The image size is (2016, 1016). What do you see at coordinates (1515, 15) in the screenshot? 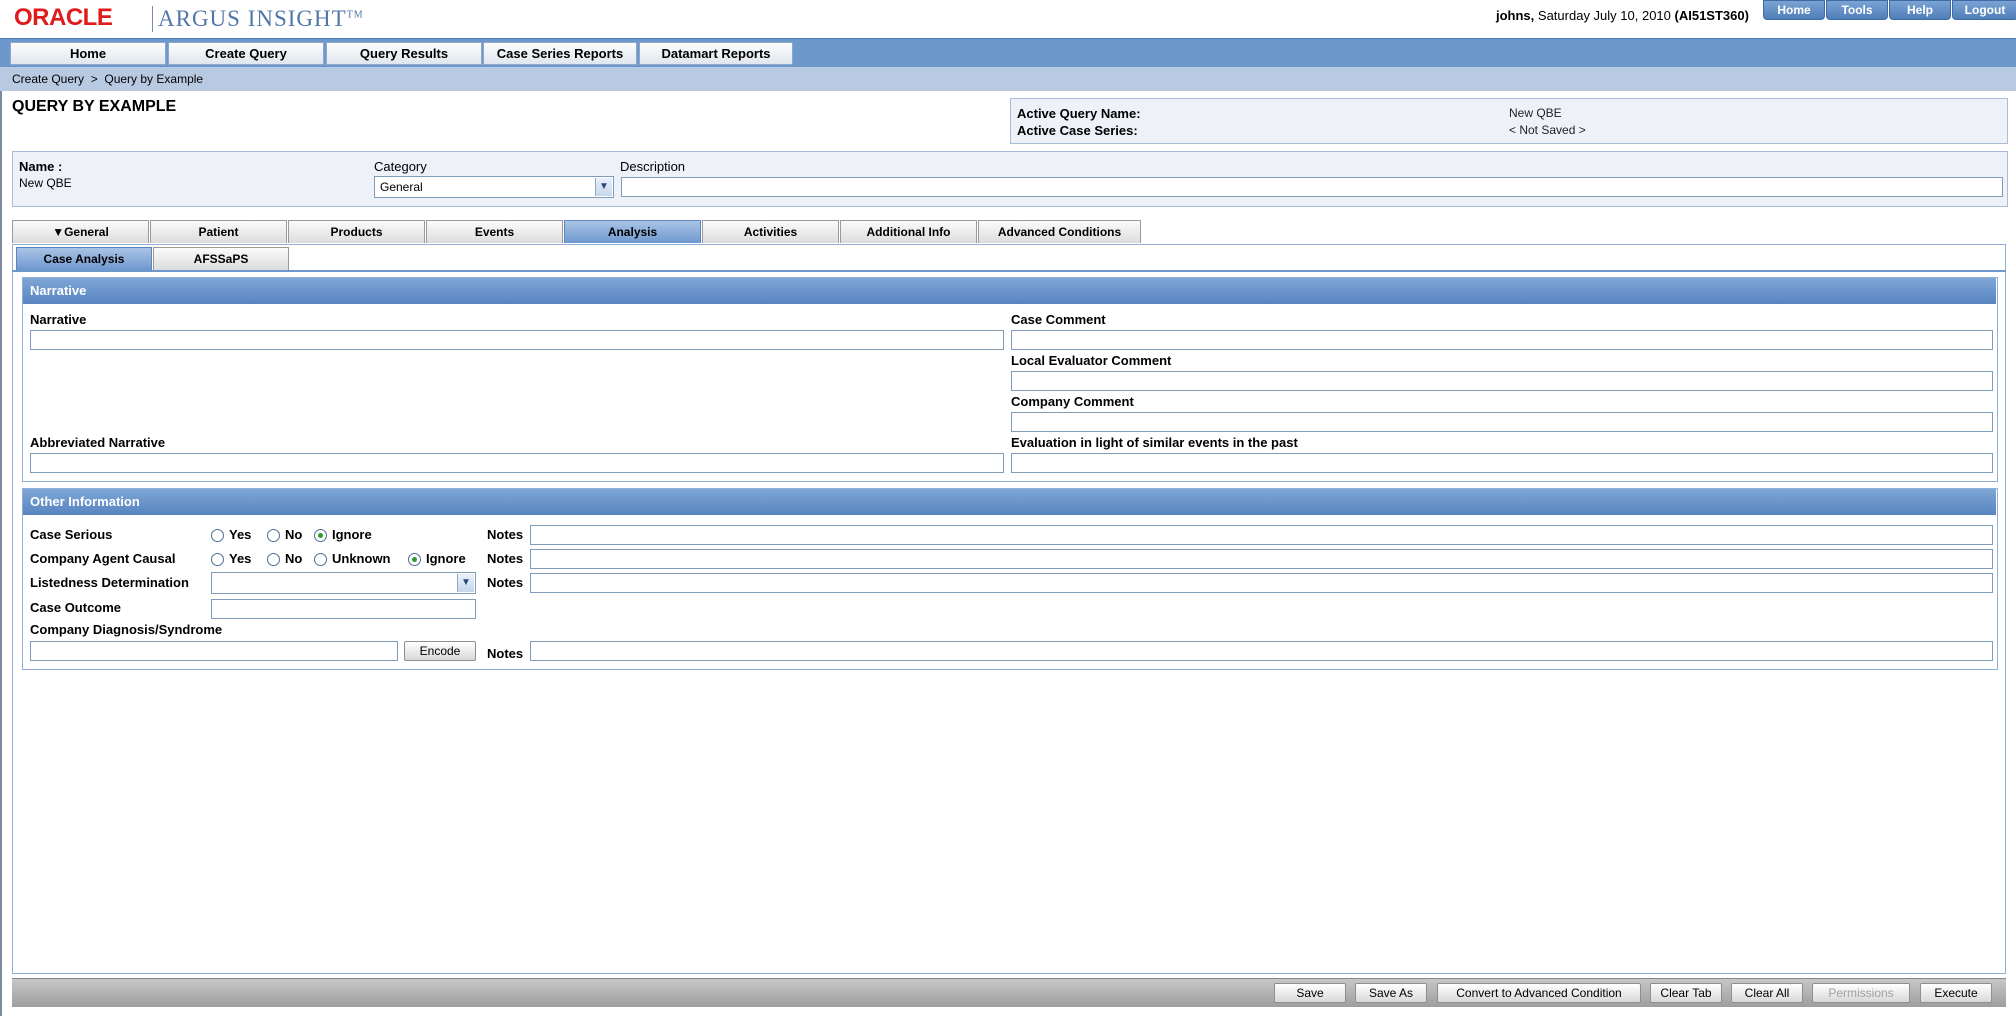
I see `user-name: johns,` at bounding box center [1515, 15].